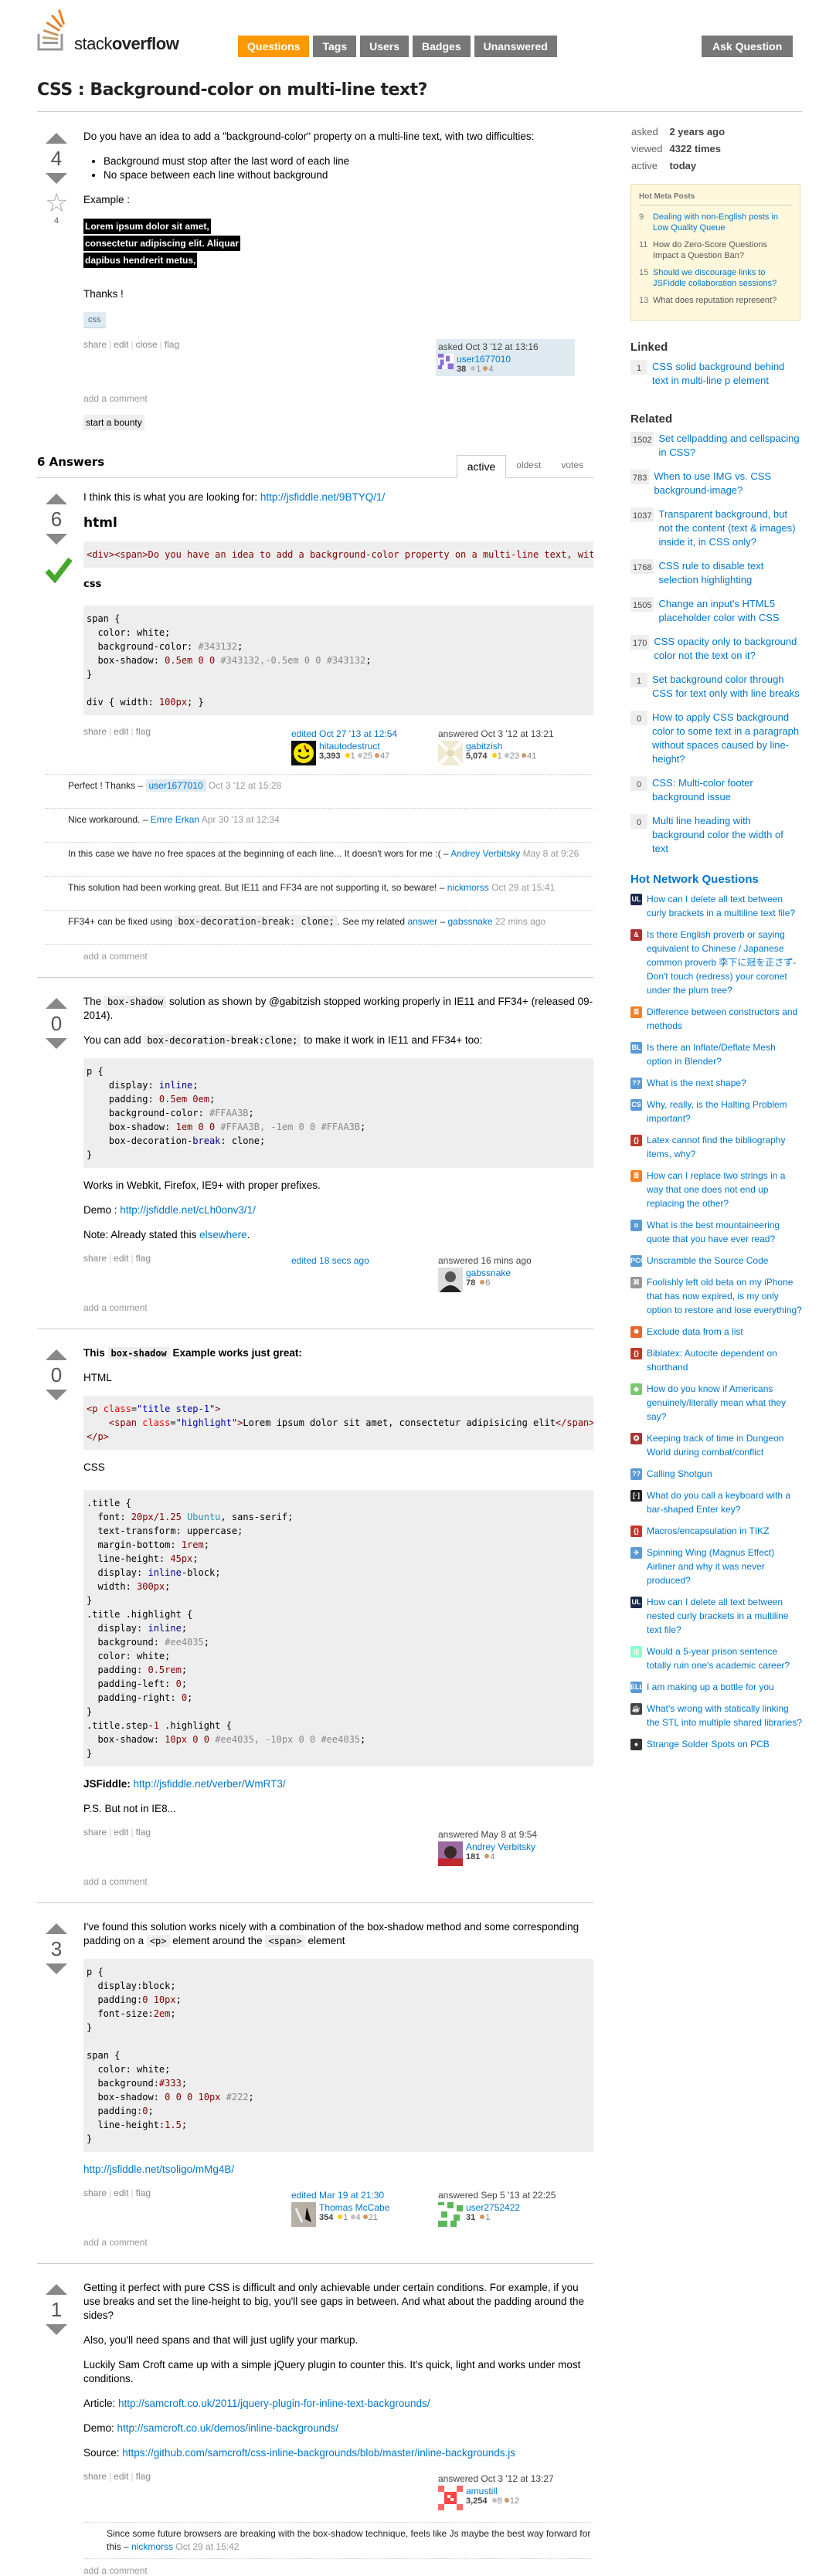  Describe the element at coordinates (223, 1234) in the screenshot. I see `elsewhere-link: elsewhere` at that location.